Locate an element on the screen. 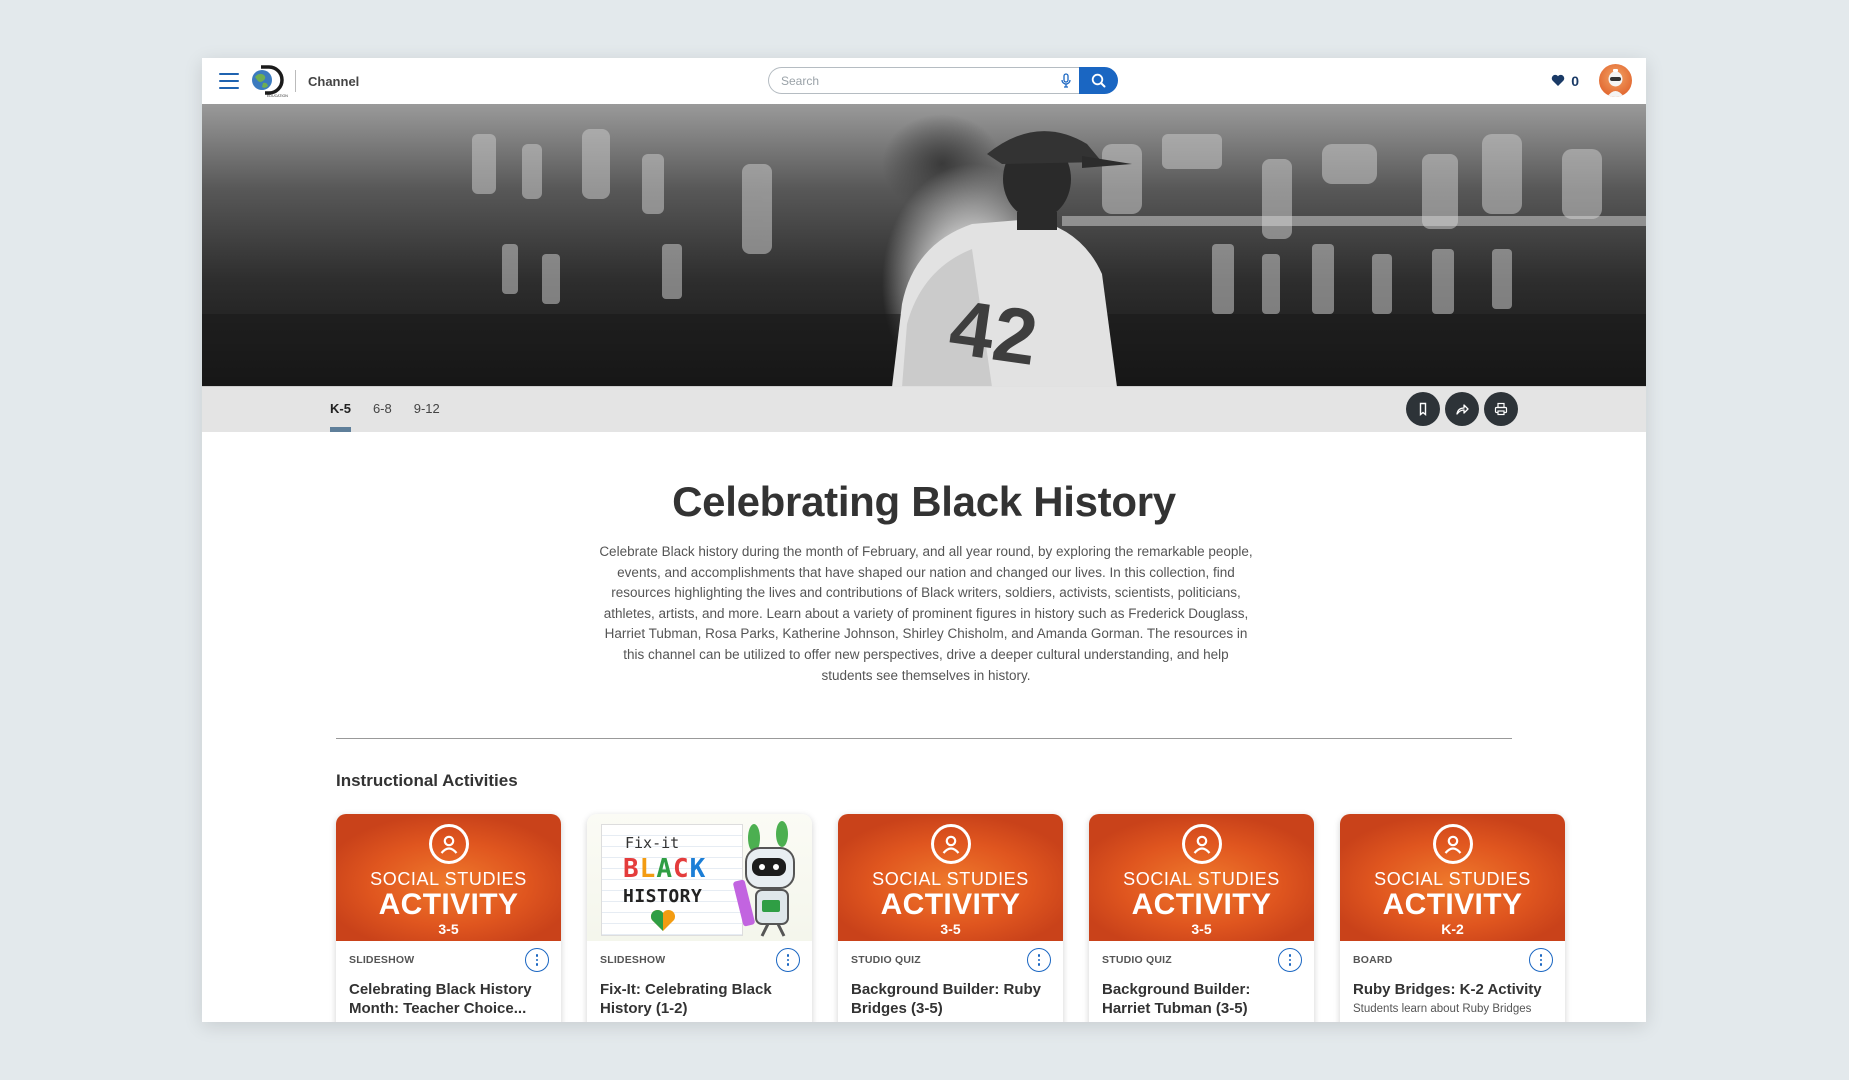 Image resolution: width=1849 pixels, height=1080 pixels. user-avatar is located at coordinates (1615, 80).